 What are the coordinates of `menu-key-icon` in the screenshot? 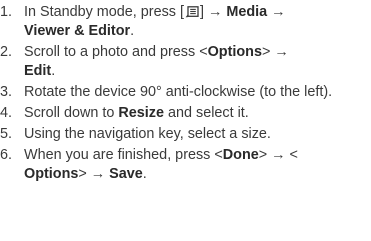 It's located at (192, 12).